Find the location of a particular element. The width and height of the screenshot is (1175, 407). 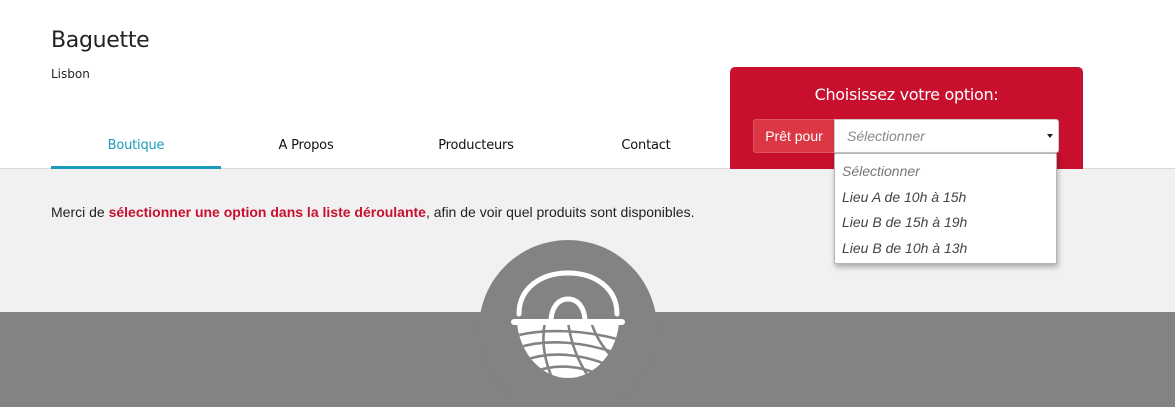

tab-a-propos: A Propos is located at coordinates (306, 146).